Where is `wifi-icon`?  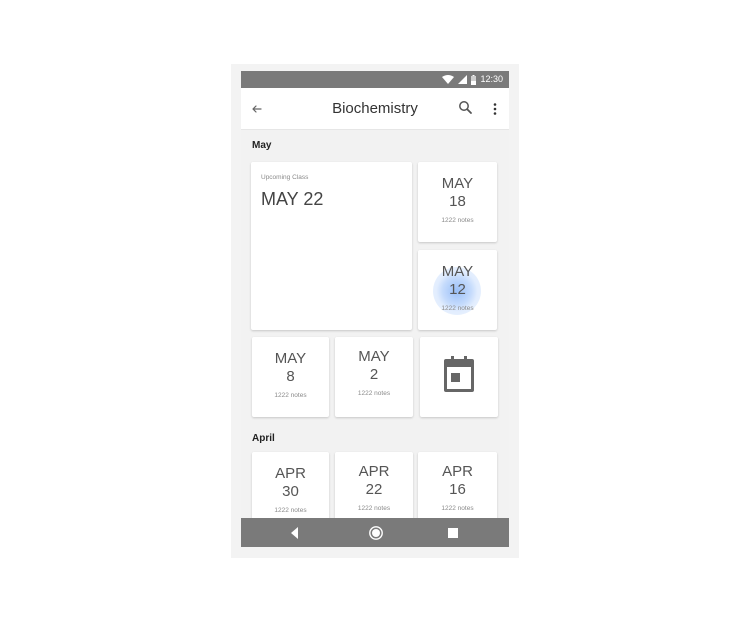 wifi-icon is located at coordinates (448, 79).